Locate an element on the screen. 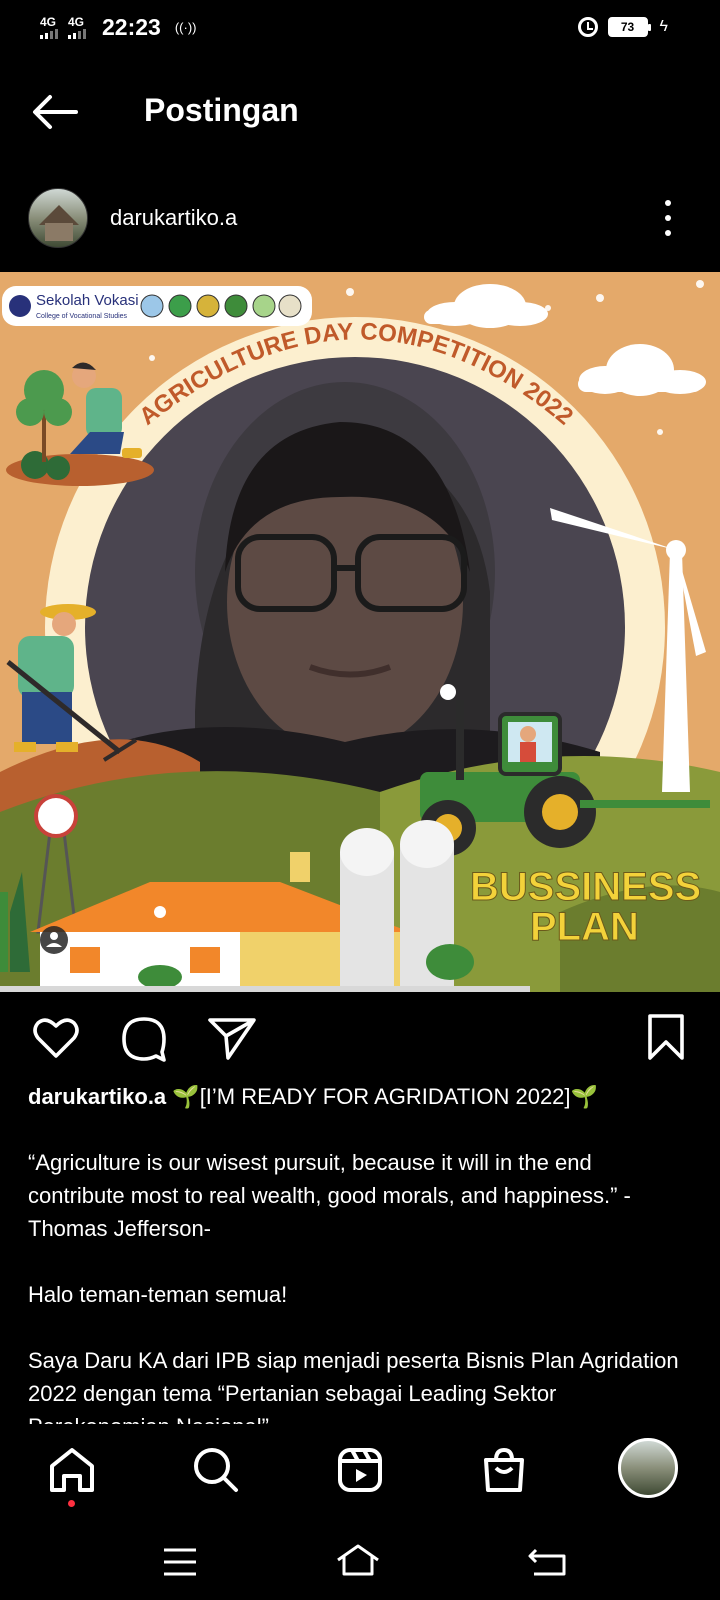  post-author-row: darukartiko.a is located at coordinates (360, 218).